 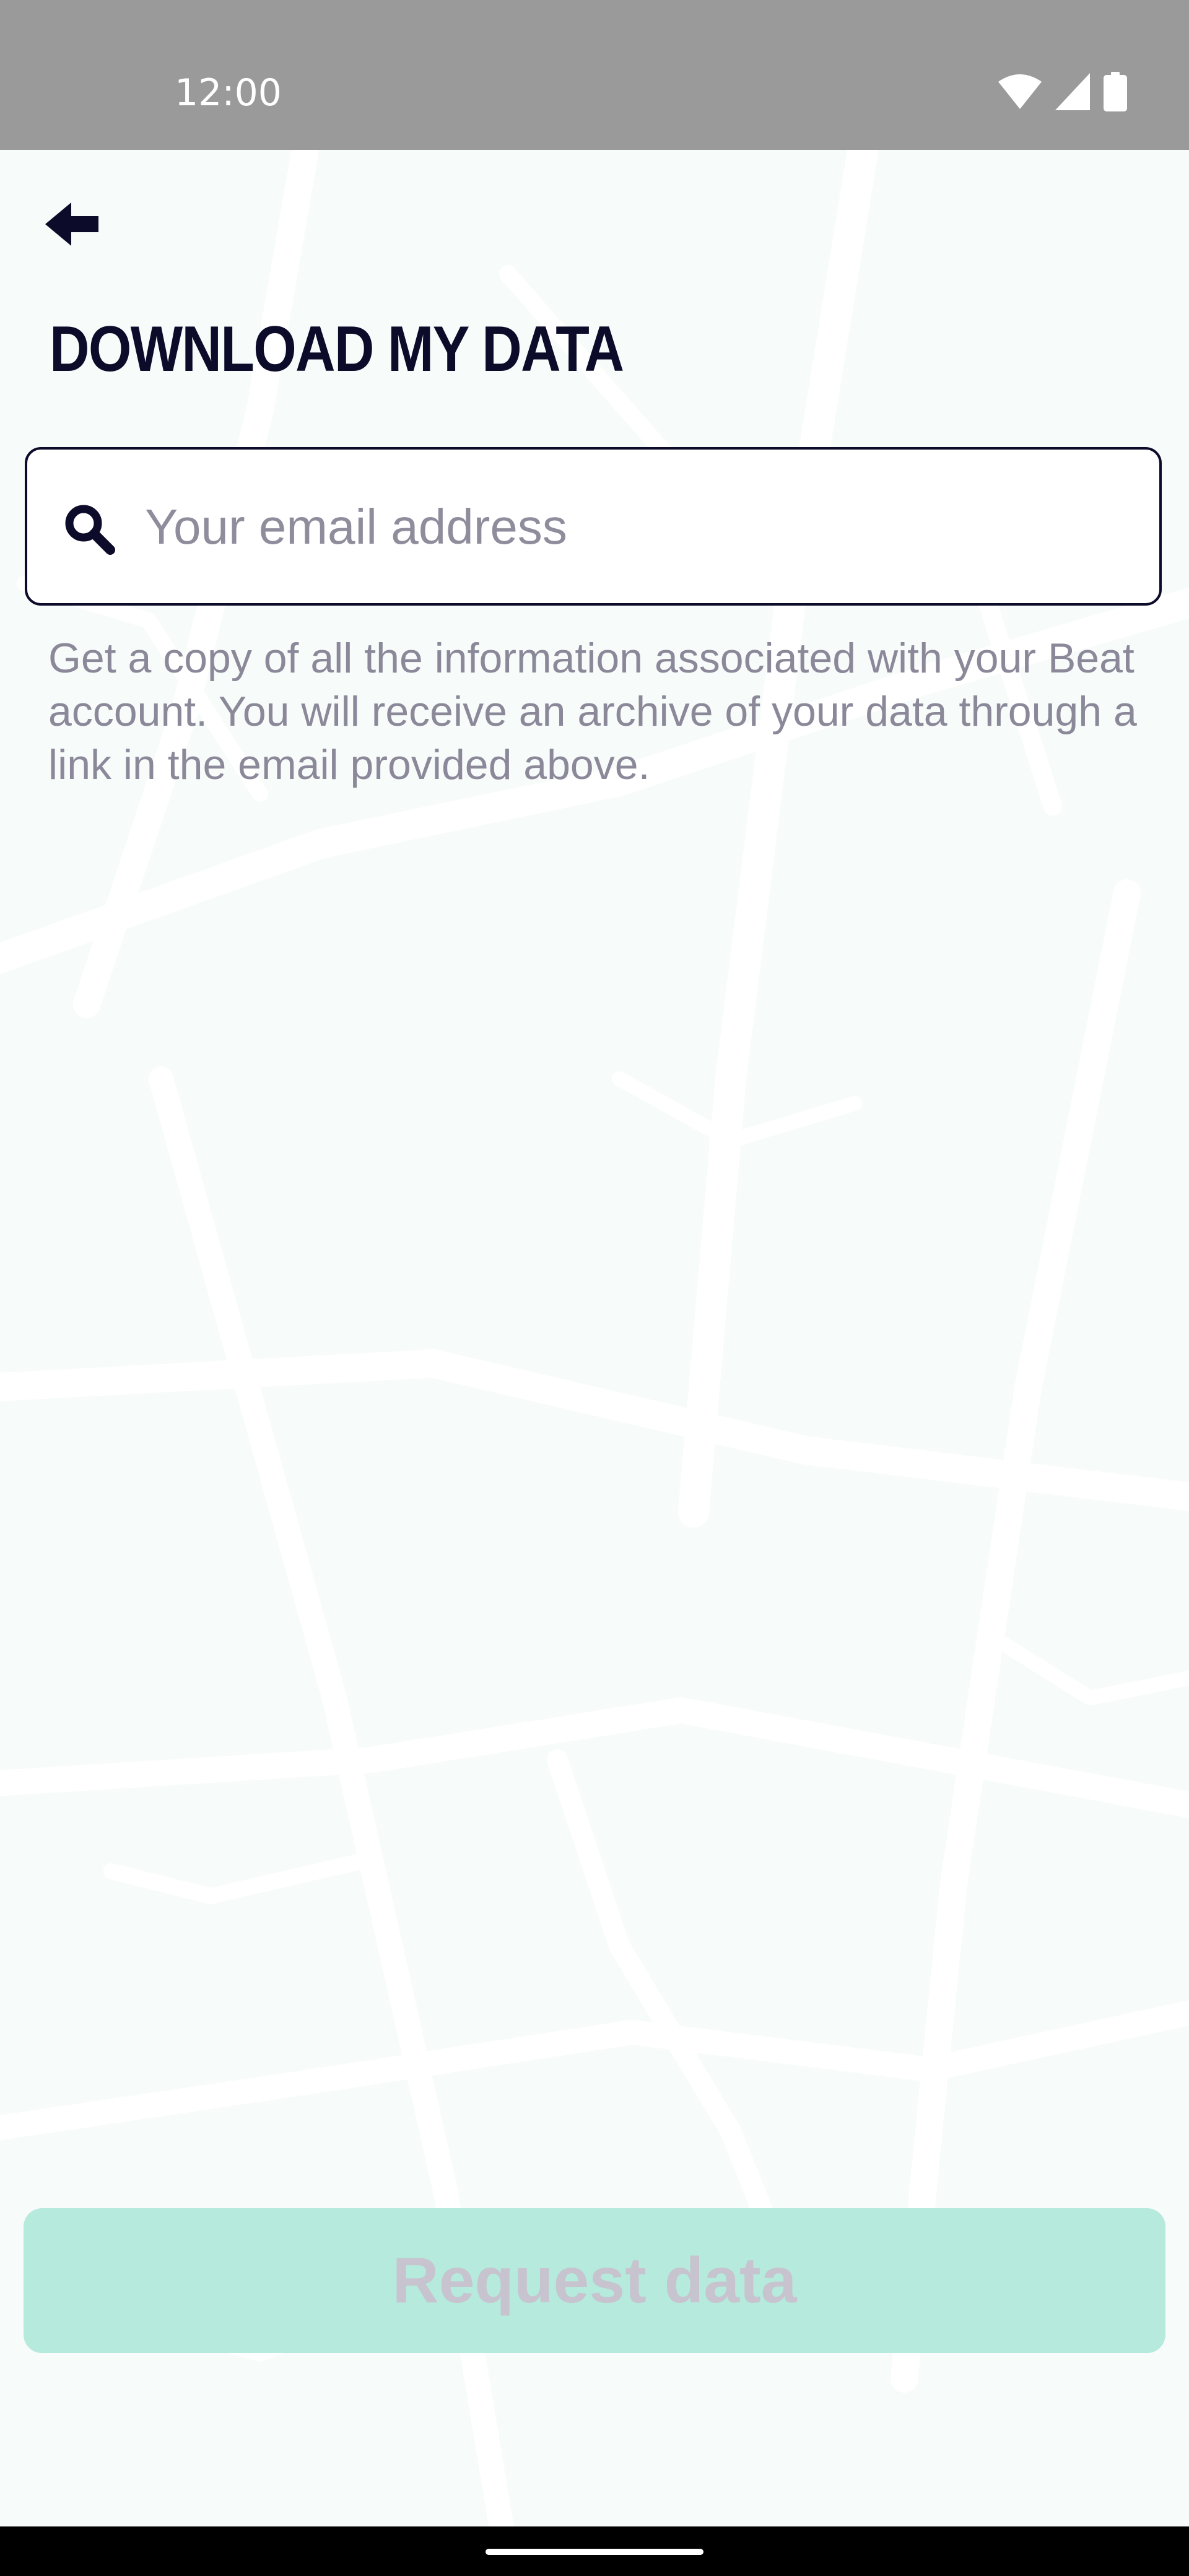 I want to click on status-icons, so click(x=1062, y=91).